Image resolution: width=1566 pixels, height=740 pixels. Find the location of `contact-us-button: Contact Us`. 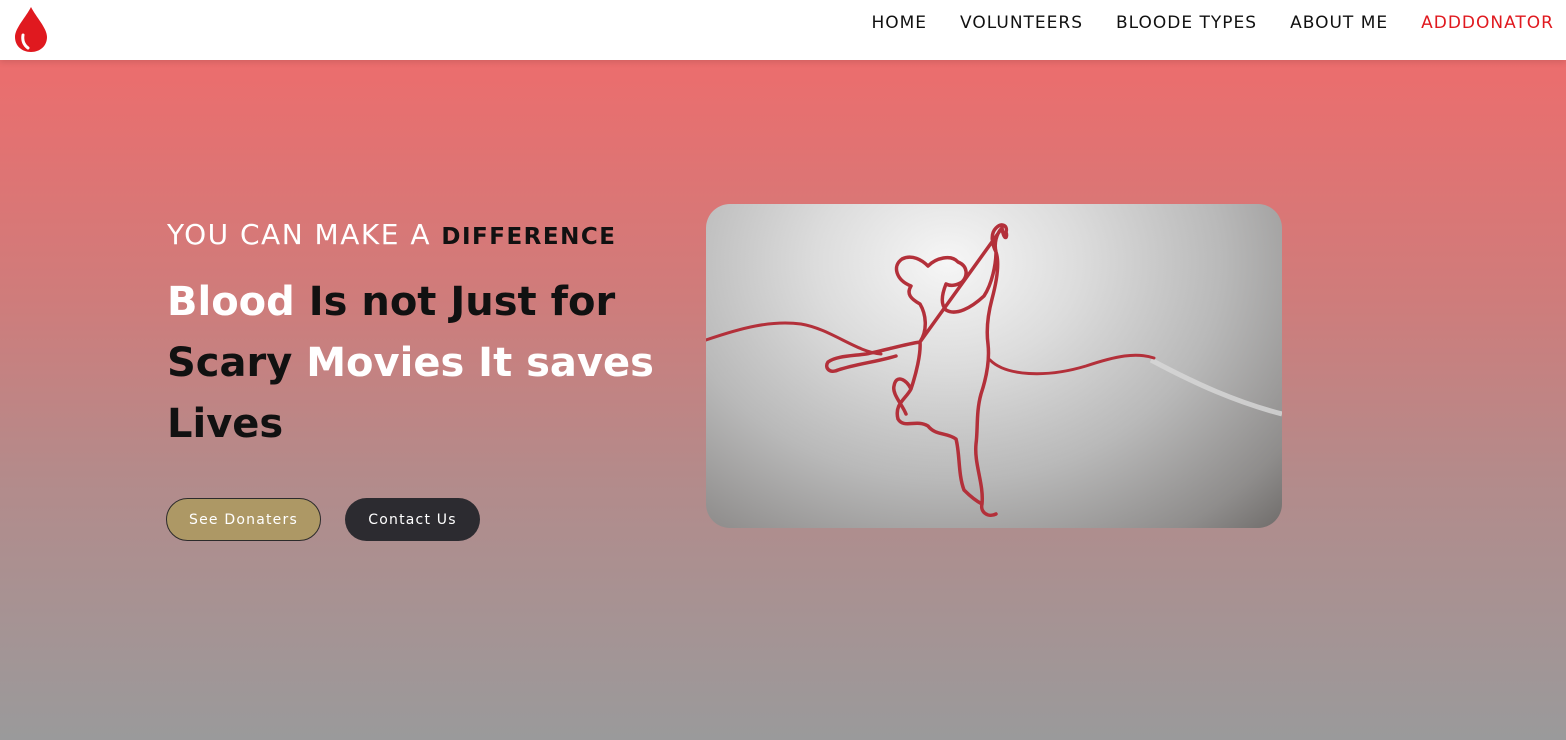

contact-us-button: Contact Us is located at coordinates (412, 519).